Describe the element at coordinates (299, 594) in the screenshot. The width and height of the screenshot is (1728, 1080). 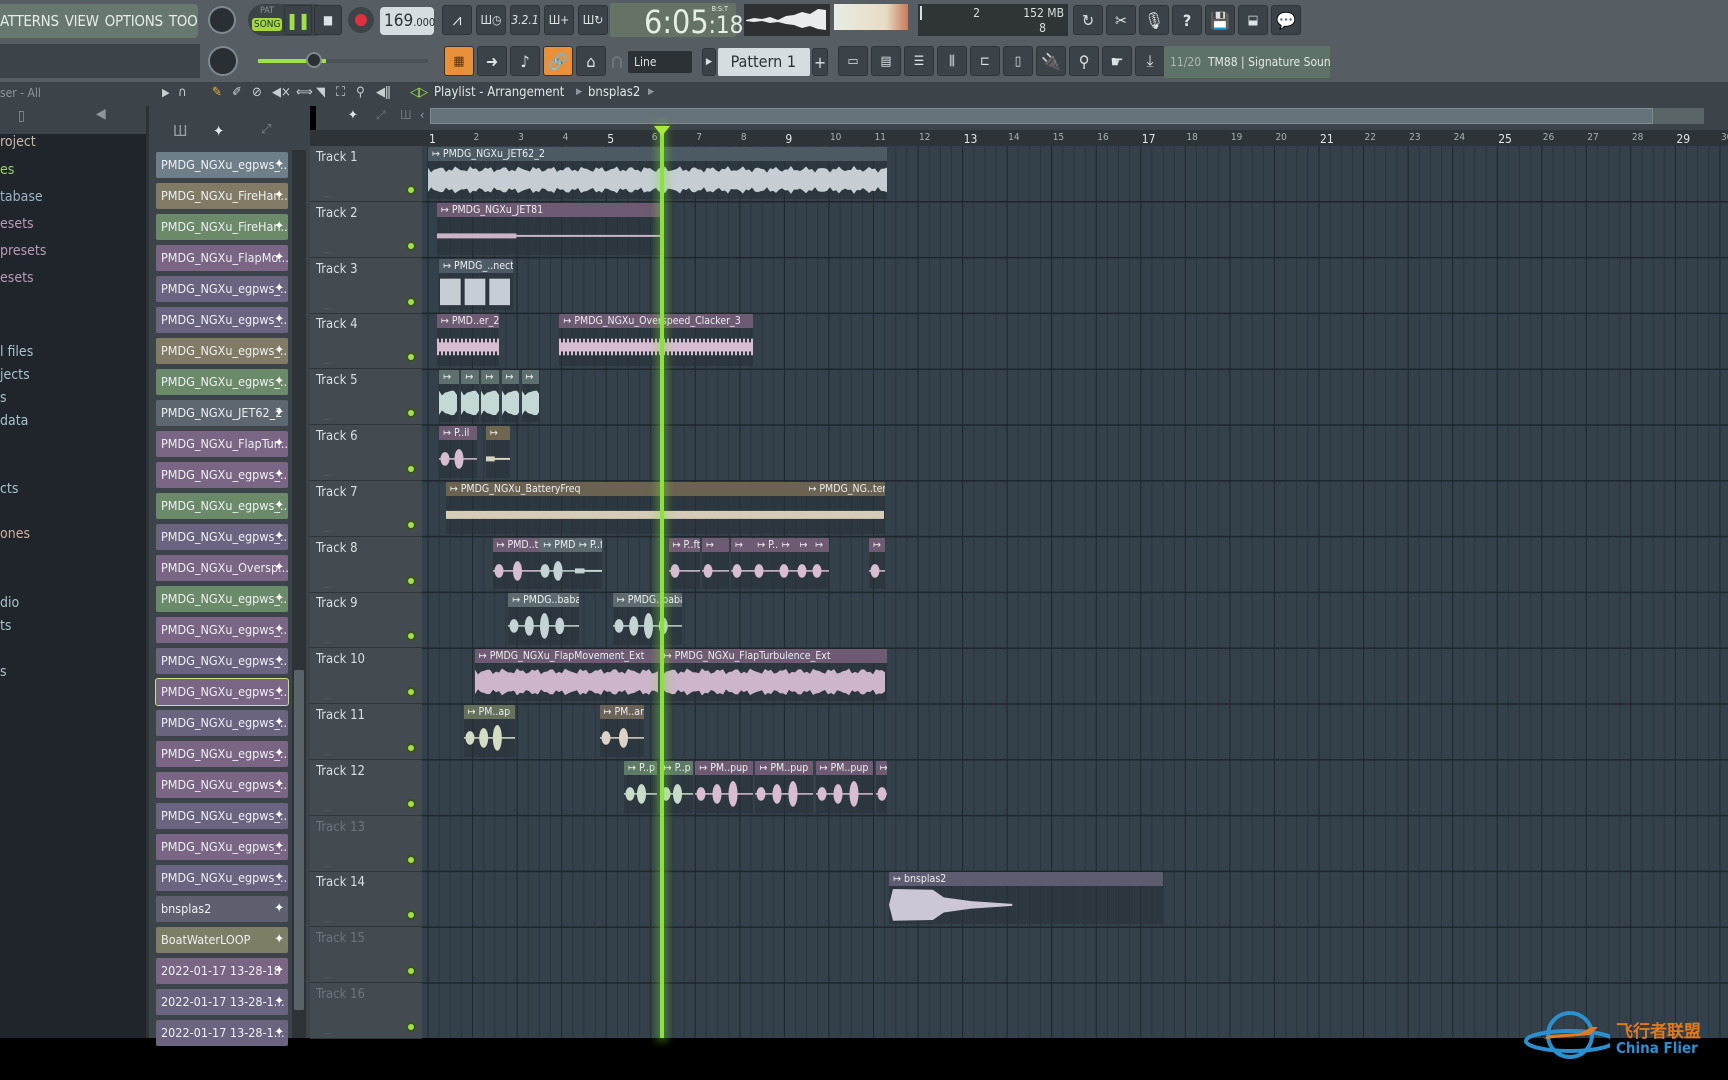
I see `channel-scrollbar` at that location.